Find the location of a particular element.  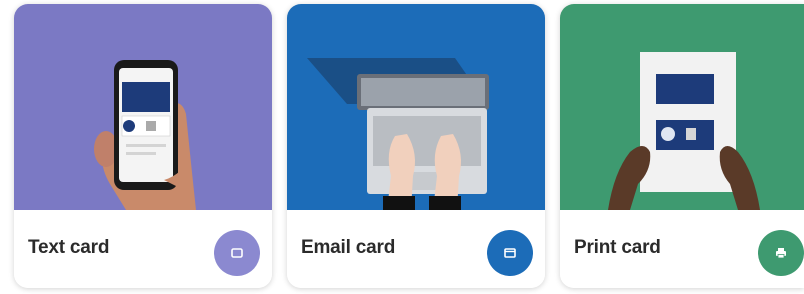

card-label: Print card is located at coordinates (617, 247).